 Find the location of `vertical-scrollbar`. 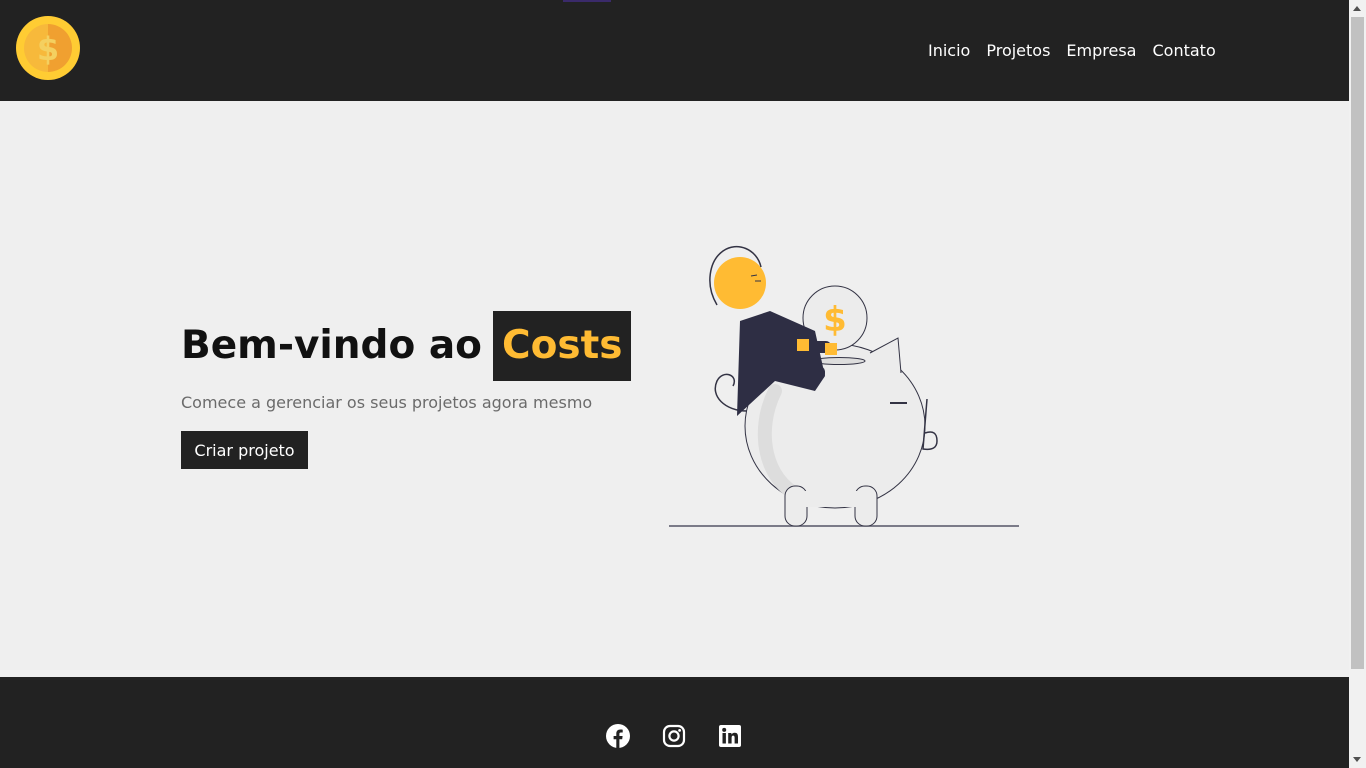

vertical-scrollbar is located at coordinates (1357, 384).